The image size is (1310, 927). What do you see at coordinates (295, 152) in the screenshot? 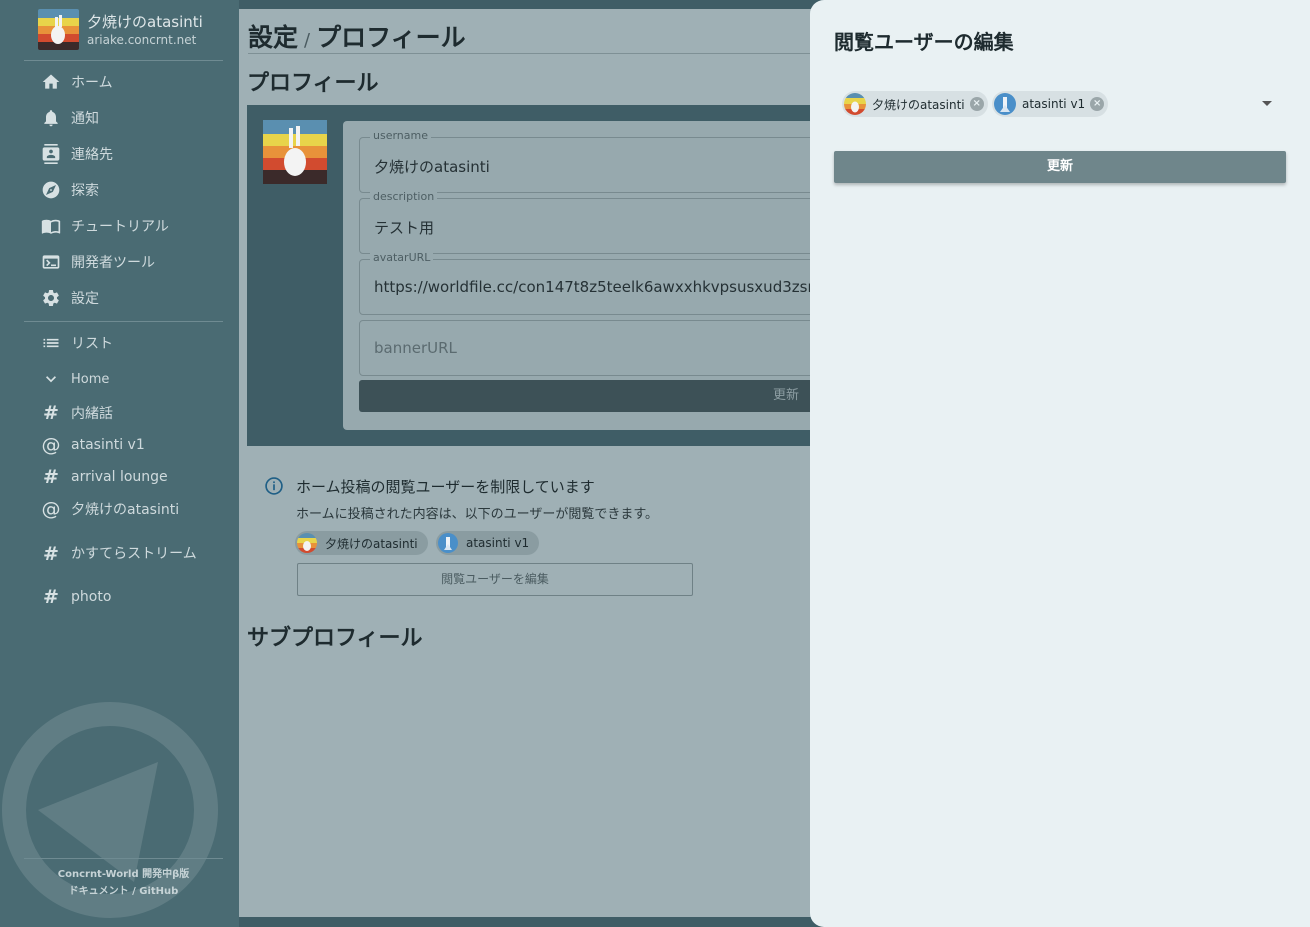
I see `profile-avatar` at bounding box center [295, 152].